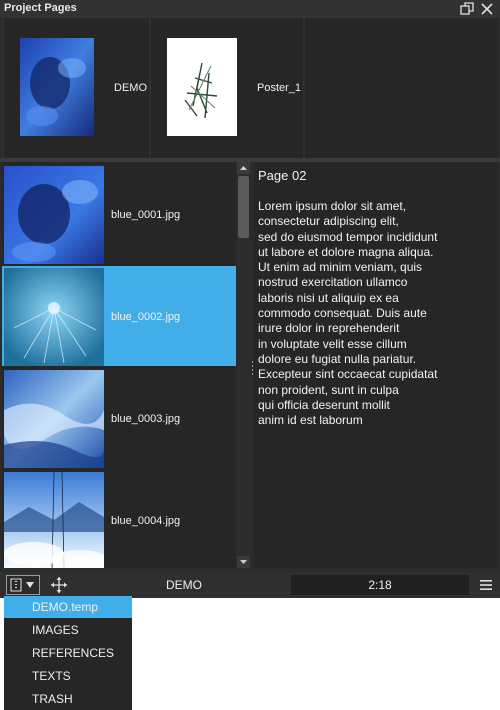 The width and height of the screenshot is (500, 710). Describe the element at coordinates (250, 9) in the screenshot. I see `title-bar: Project Pages` at that location.